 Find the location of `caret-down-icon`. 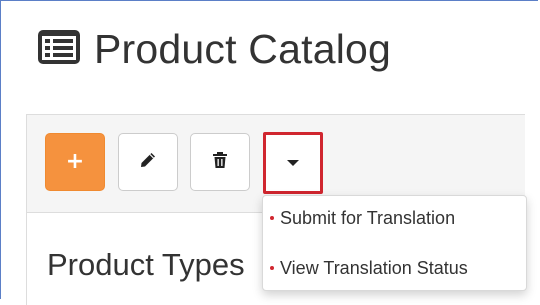

caret-down-icon is located at coordinates (293, 163).